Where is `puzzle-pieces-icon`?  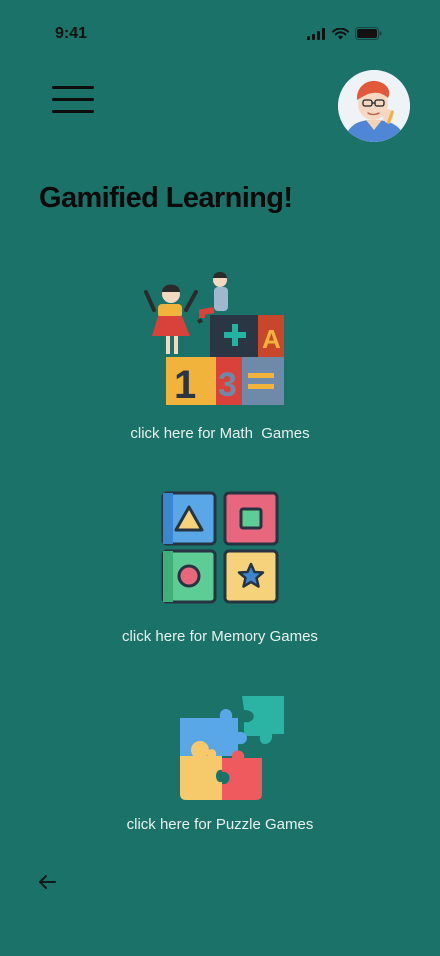 puzzle-pieces-icon is located at coordinates (232, 748).